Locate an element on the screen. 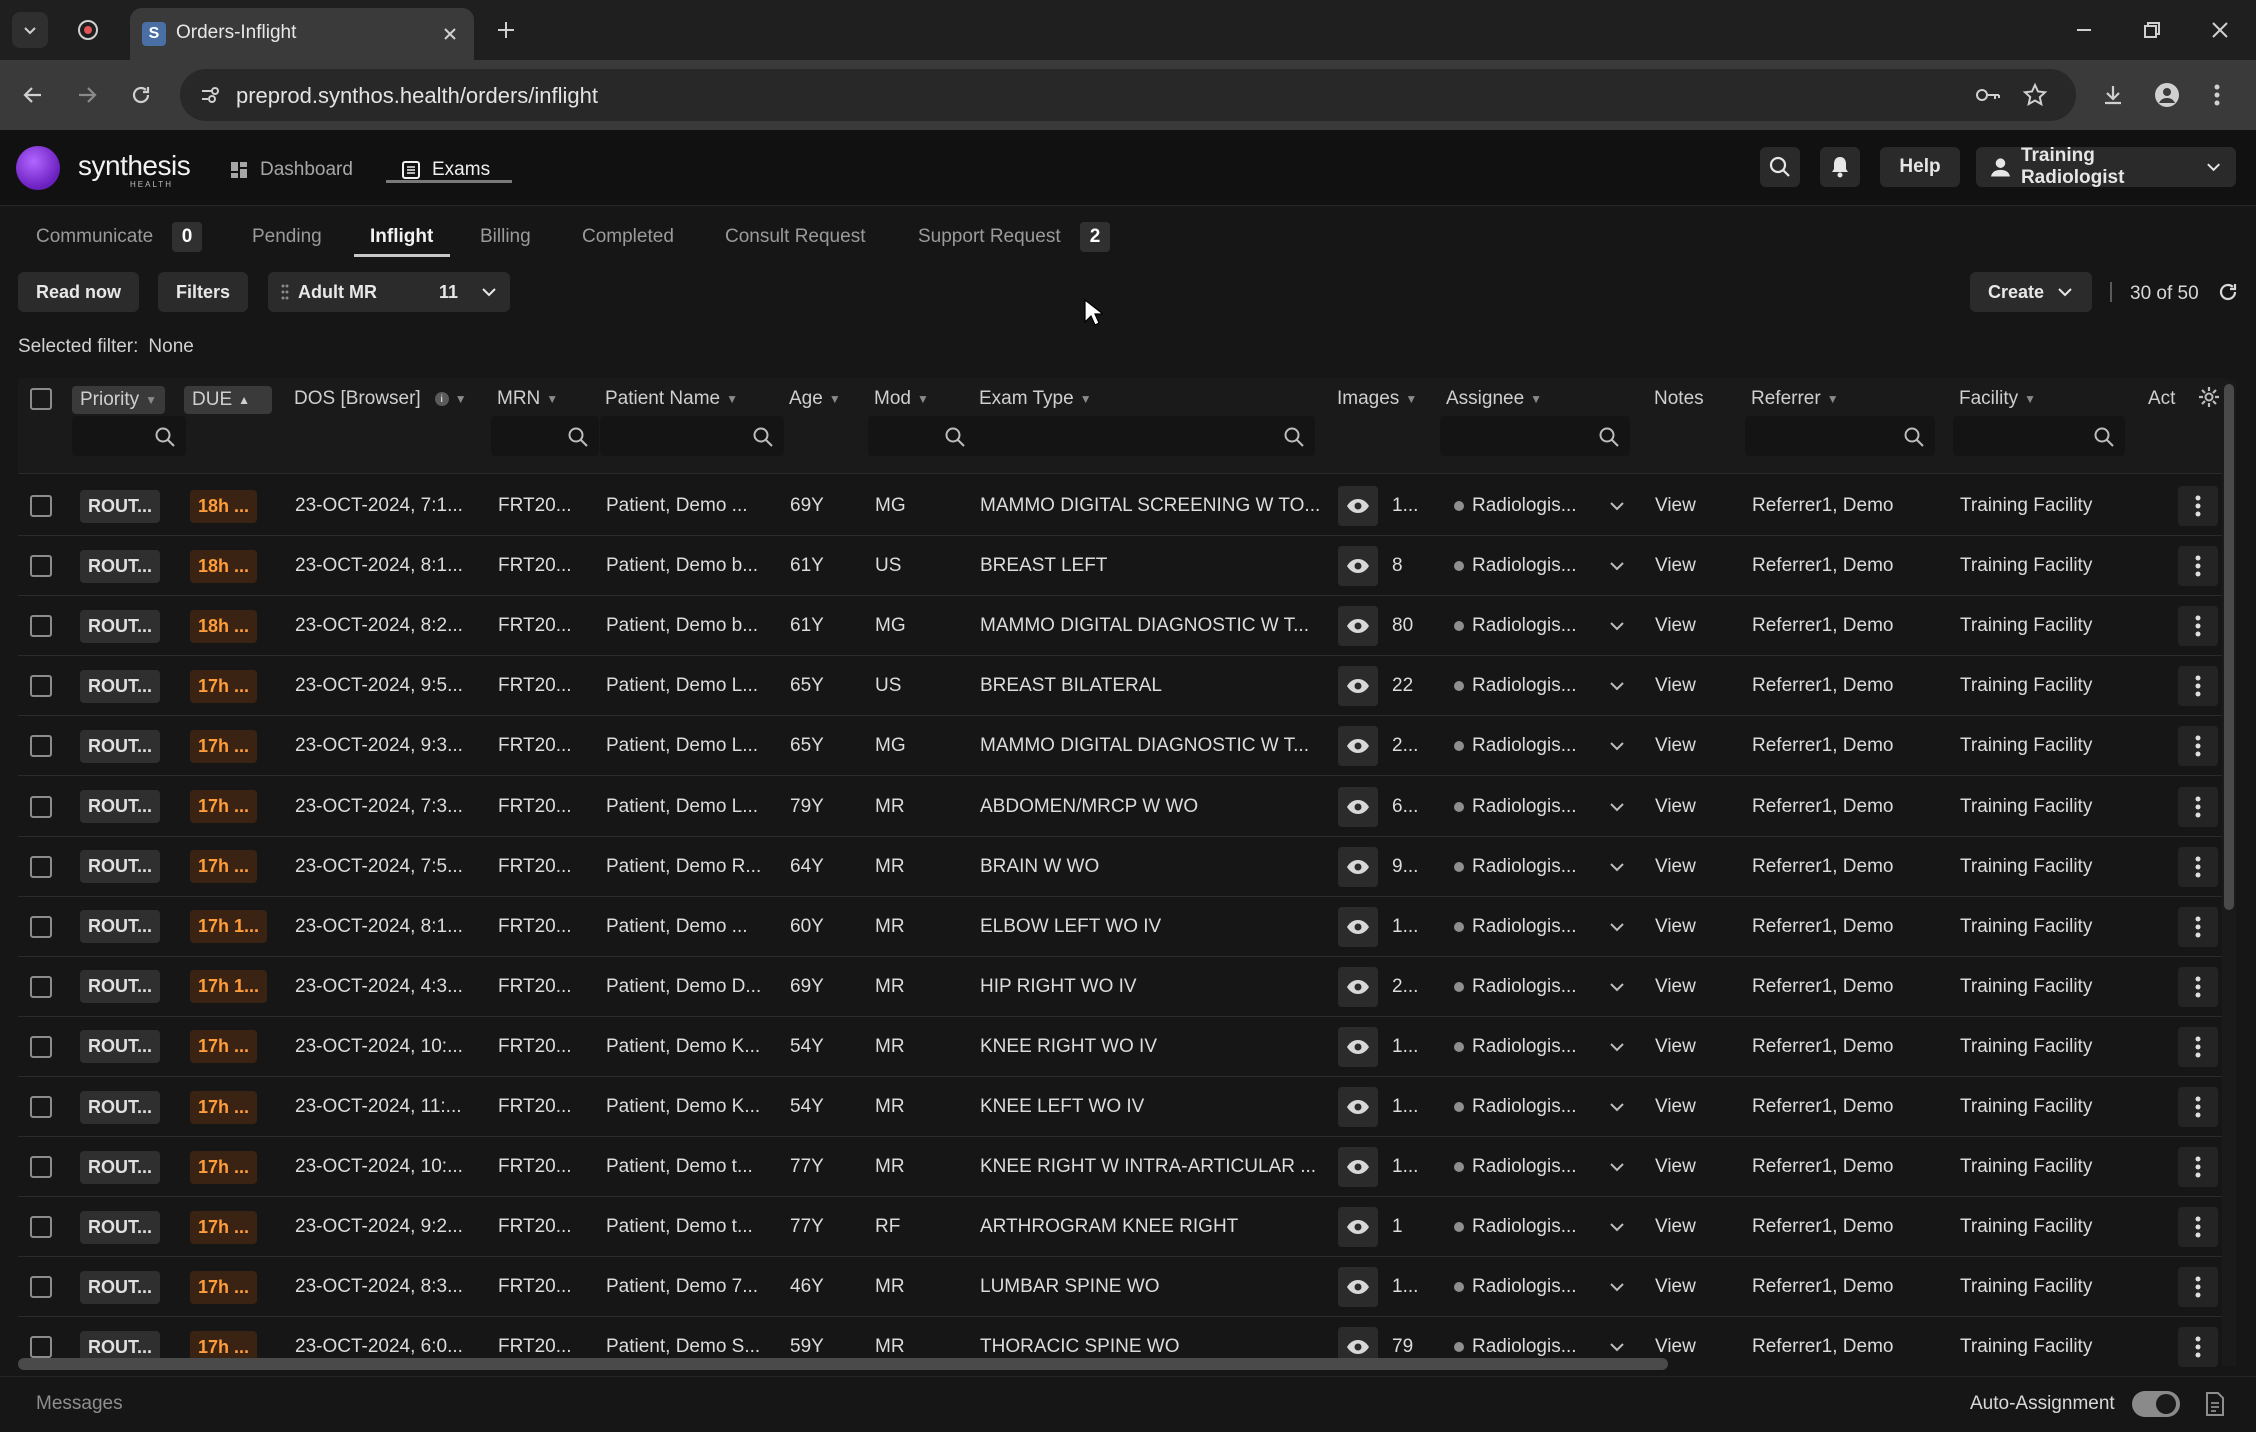 The height and width of the screenshot is (1432, 2256). search-button is located at coordinates (1780, 167).